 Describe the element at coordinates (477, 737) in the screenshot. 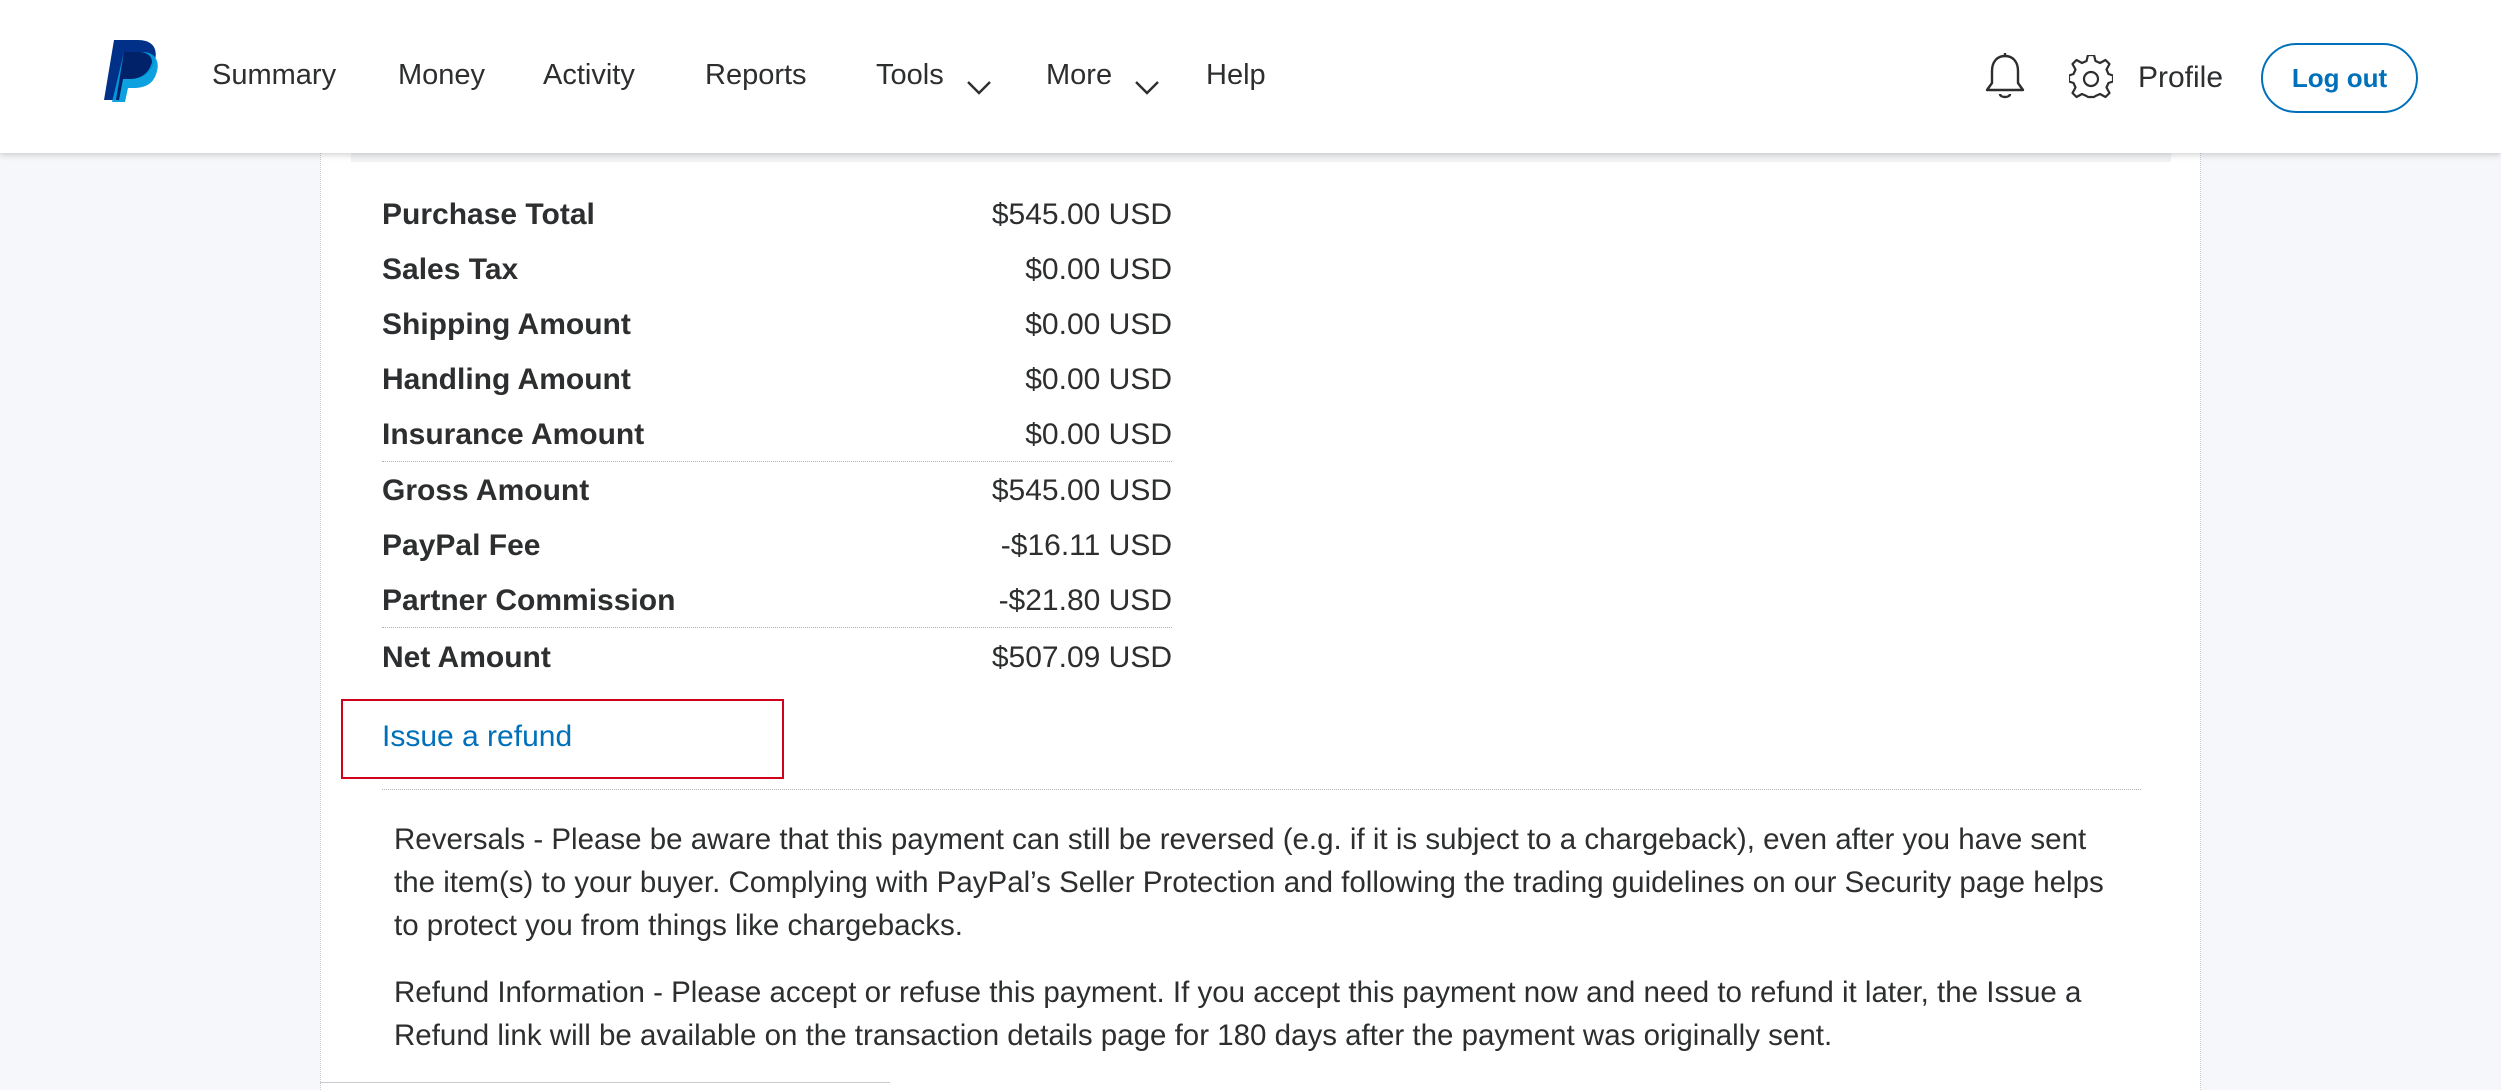

I see `issue-refund-link: Issue a refund` at that location.